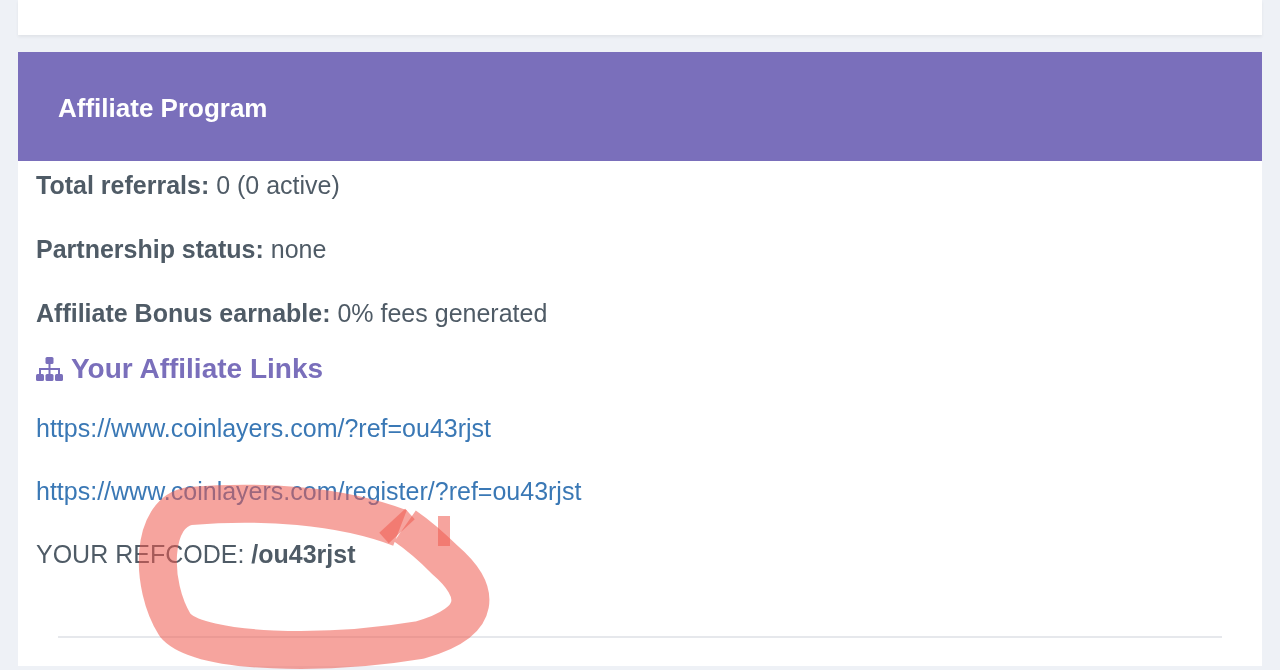 Image resolution: width=1280 pixels, height=670 pixels. What do you see at coordinates (49, 369) in the screenshot?
I see `sitemap-icon` at bounding box center [49, 369].